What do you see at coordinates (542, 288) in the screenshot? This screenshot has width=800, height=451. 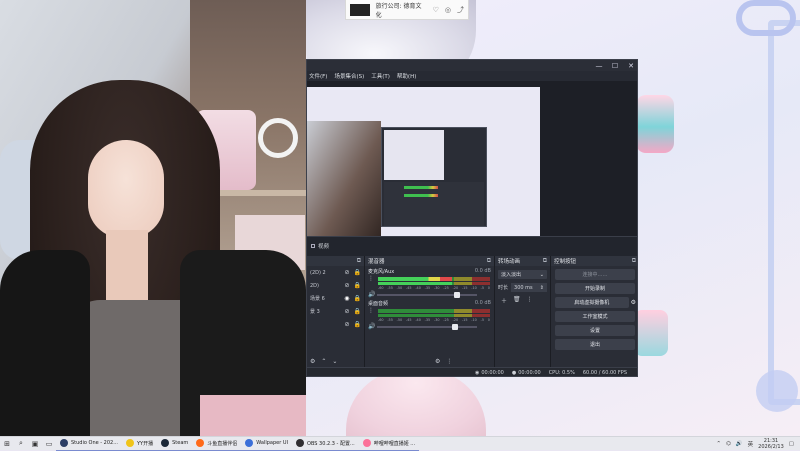 I see `spinner-icon: ⇕` at bounding box center [542, 288].